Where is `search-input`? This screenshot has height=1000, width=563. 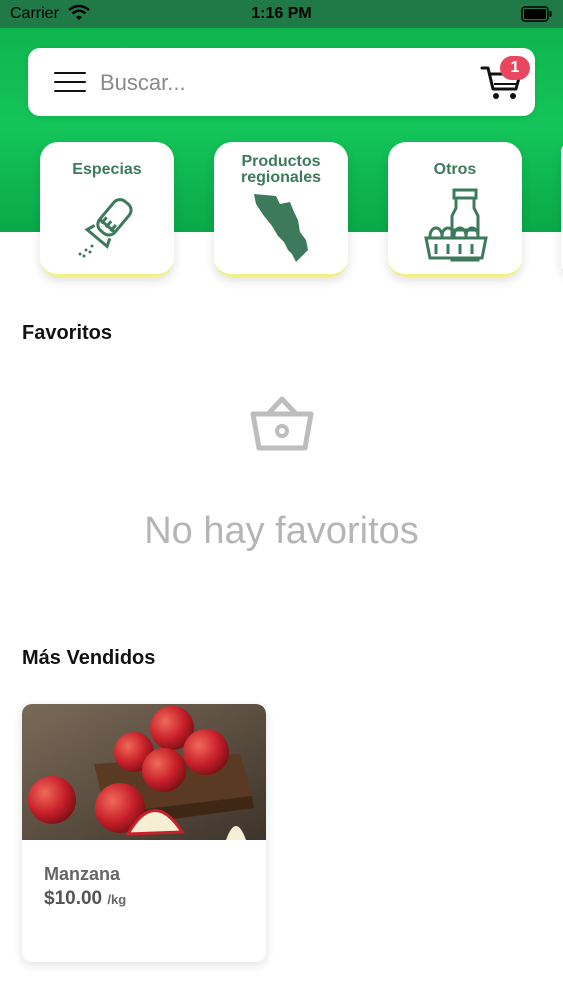
search-input is located at coordinates (280, 83).